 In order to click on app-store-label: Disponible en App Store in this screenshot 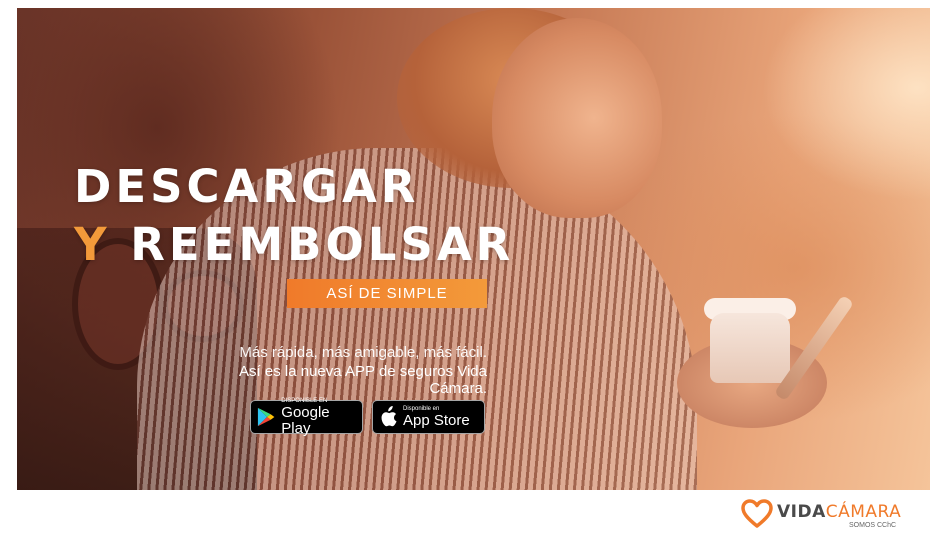, I will do `click(436, 417)`.